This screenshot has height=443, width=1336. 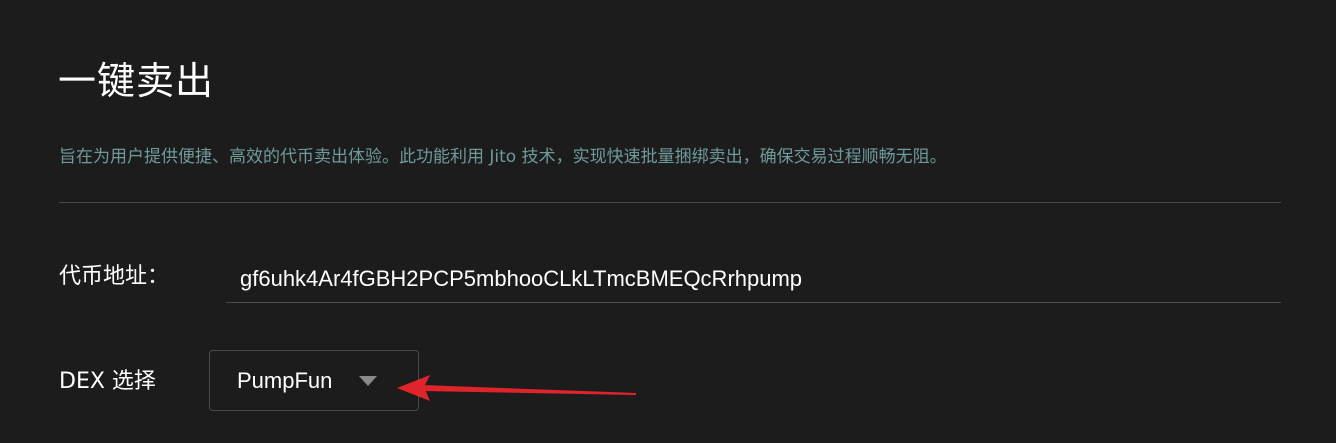 I want to click on token-address-input, so click(x=753, y=279).